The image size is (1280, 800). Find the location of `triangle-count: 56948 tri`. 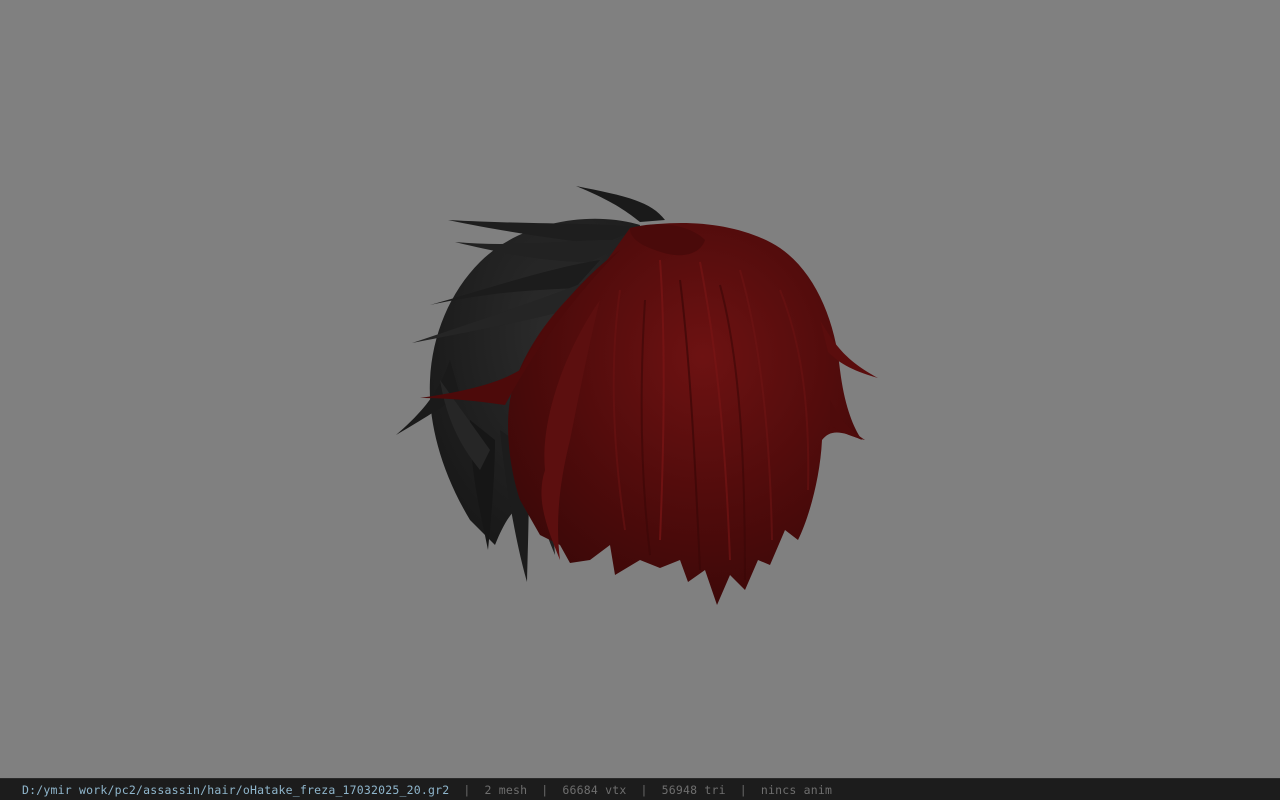

triangle-count: 56948 tri is located at coordinates (693, 789).